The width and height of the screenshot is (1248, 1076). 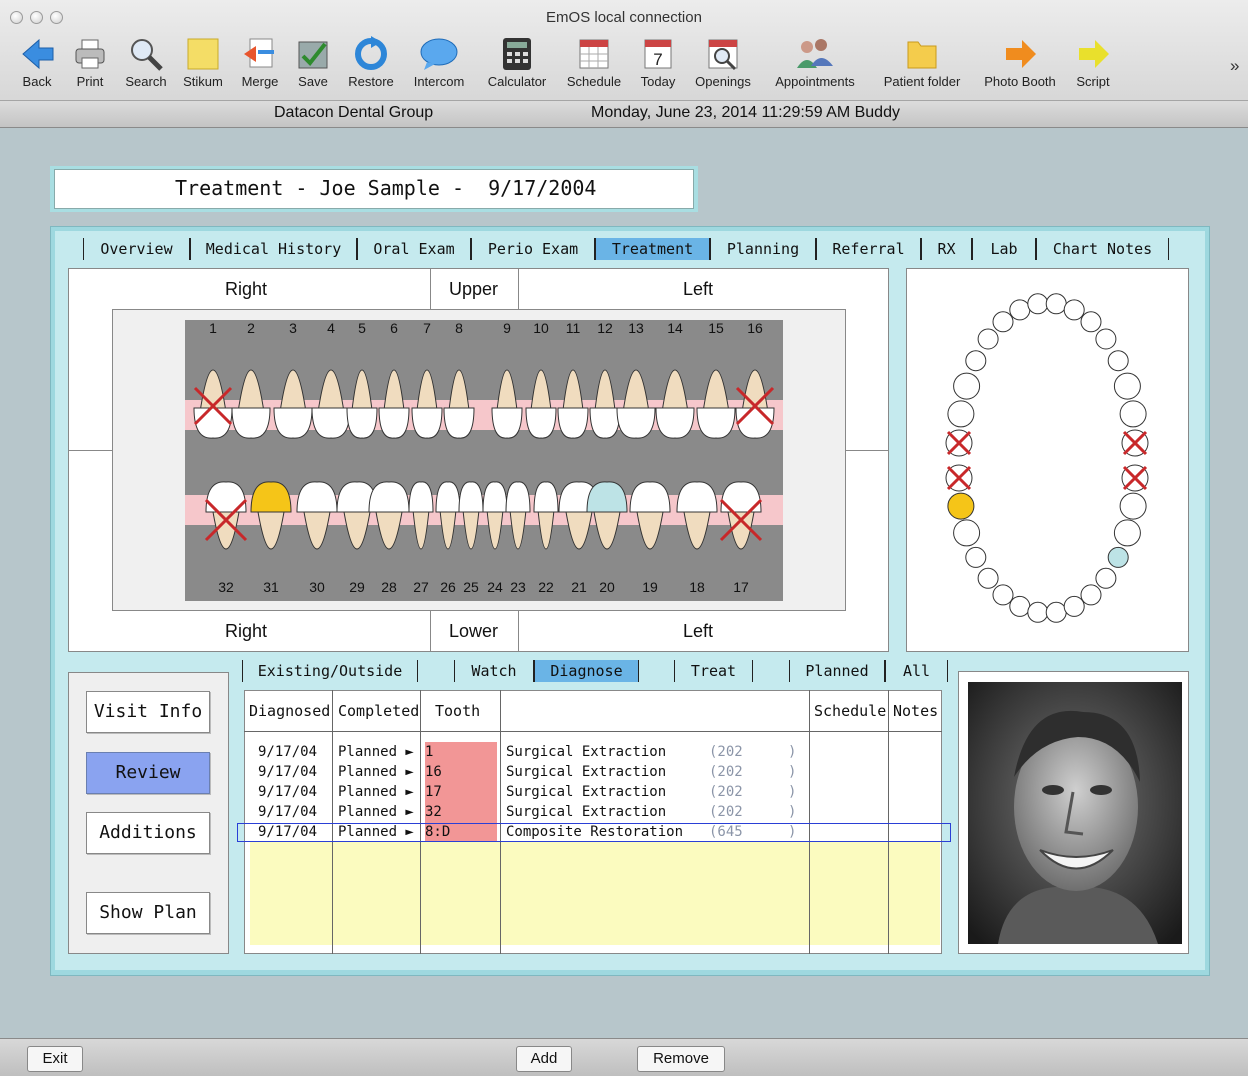 What do you see at coordinates (723, 55) in the screenshot?
I see `calendar-search-icon` at bounding box center [723, 55].